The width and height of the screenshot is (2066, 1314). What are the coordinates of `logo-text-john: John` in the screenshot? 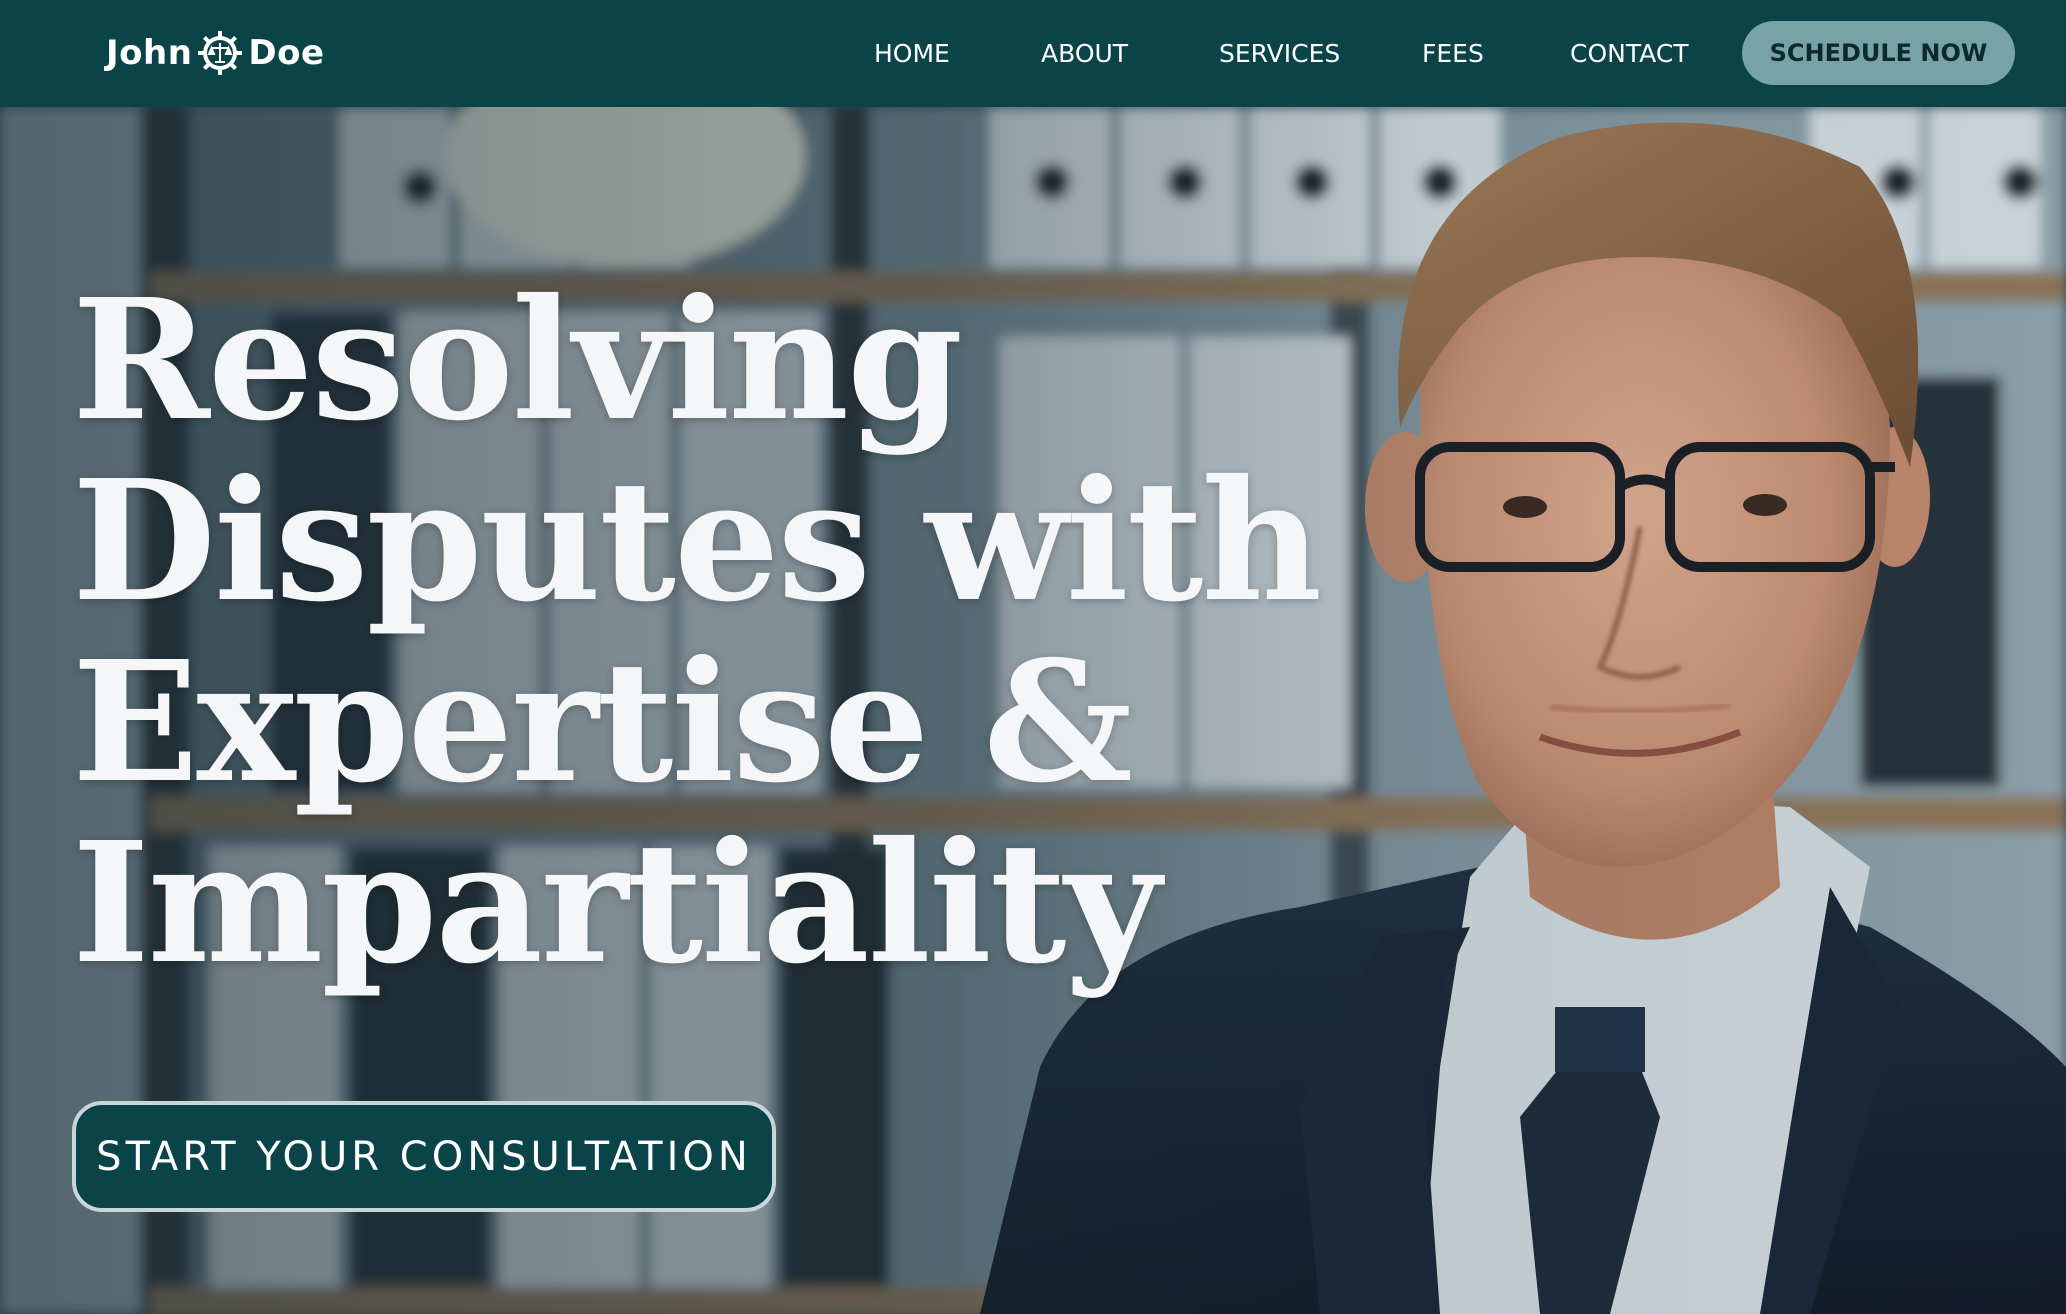 It's located at (149, 53).